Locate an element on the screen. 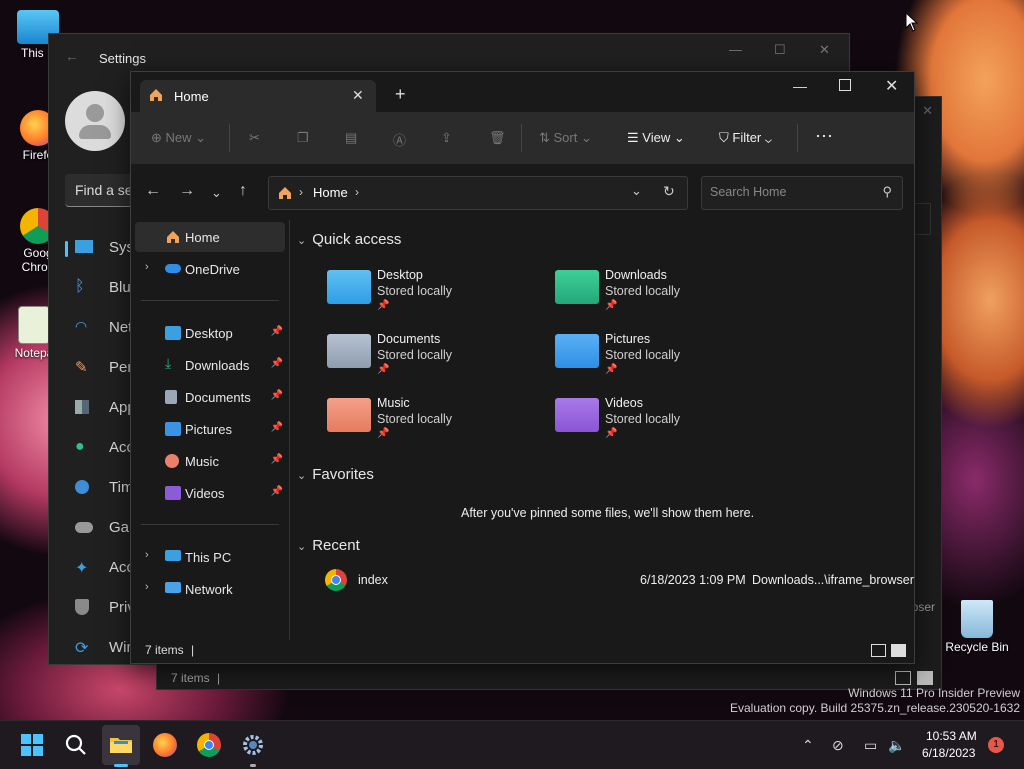 Image resolution: width=1024 pixels, height=769 pixels. volume-icon: 🔈 is located at coordinates (896, 745).